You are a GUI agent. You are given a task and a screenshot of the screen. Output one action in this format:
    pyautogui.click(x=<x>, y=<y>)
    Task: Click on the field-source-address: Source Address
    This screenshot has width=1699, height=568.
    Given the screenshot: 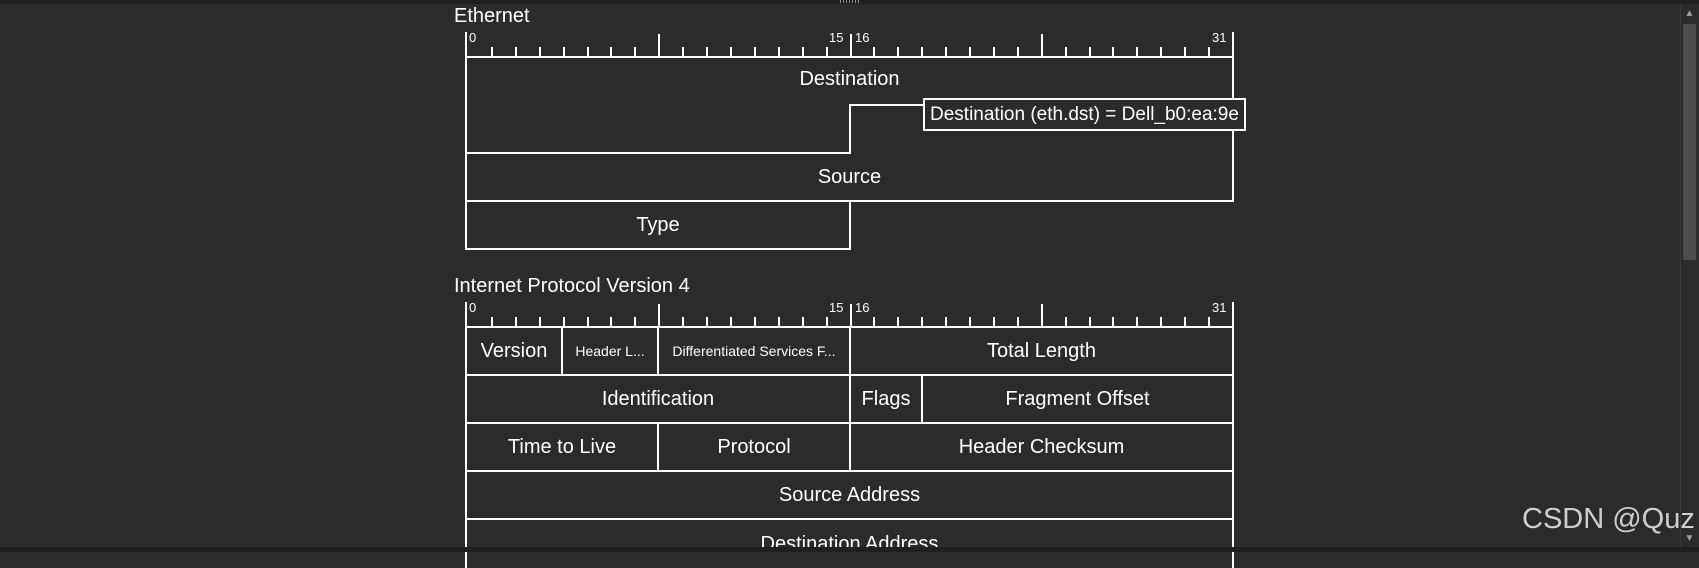 What is the action you would take?
    pyautogui.click(x=849, y=496)
    